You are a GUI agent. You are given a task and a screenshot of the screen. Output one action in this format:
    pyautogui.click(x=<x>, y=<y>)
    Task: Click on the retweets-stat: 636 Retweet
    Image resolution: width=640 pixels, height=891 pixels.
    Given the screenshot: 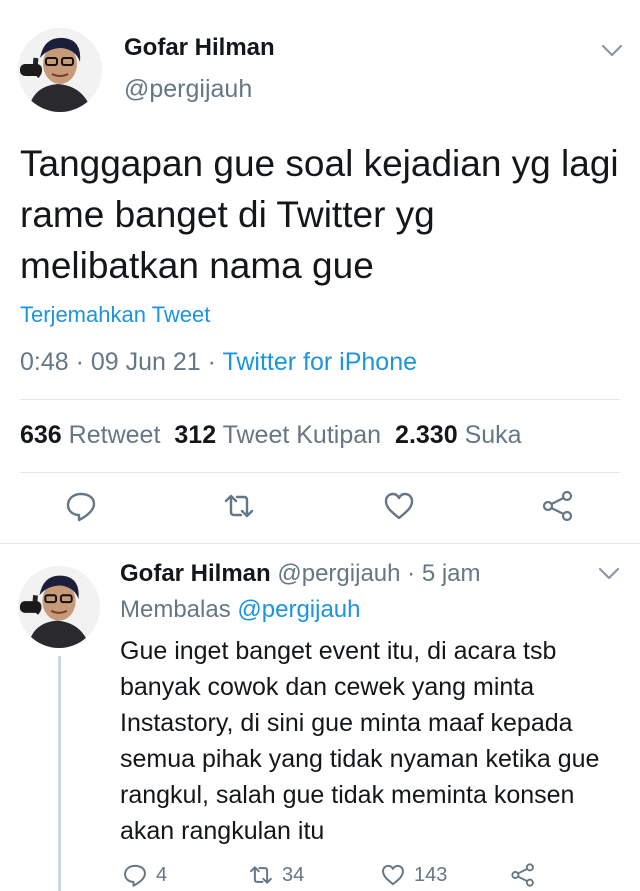 What is the action you would take?
    pyautogui.click(x=90, y=435)
    